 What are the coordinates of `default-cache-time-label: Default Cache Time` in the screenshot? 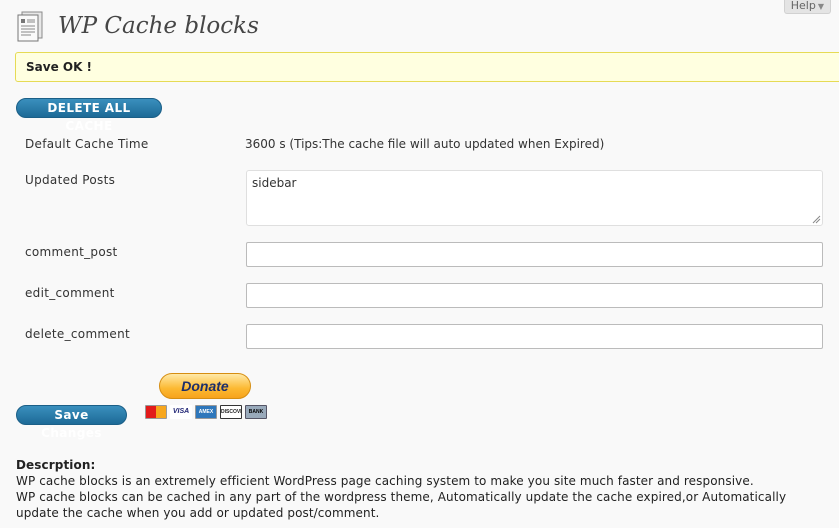 It's located at (87, 144).